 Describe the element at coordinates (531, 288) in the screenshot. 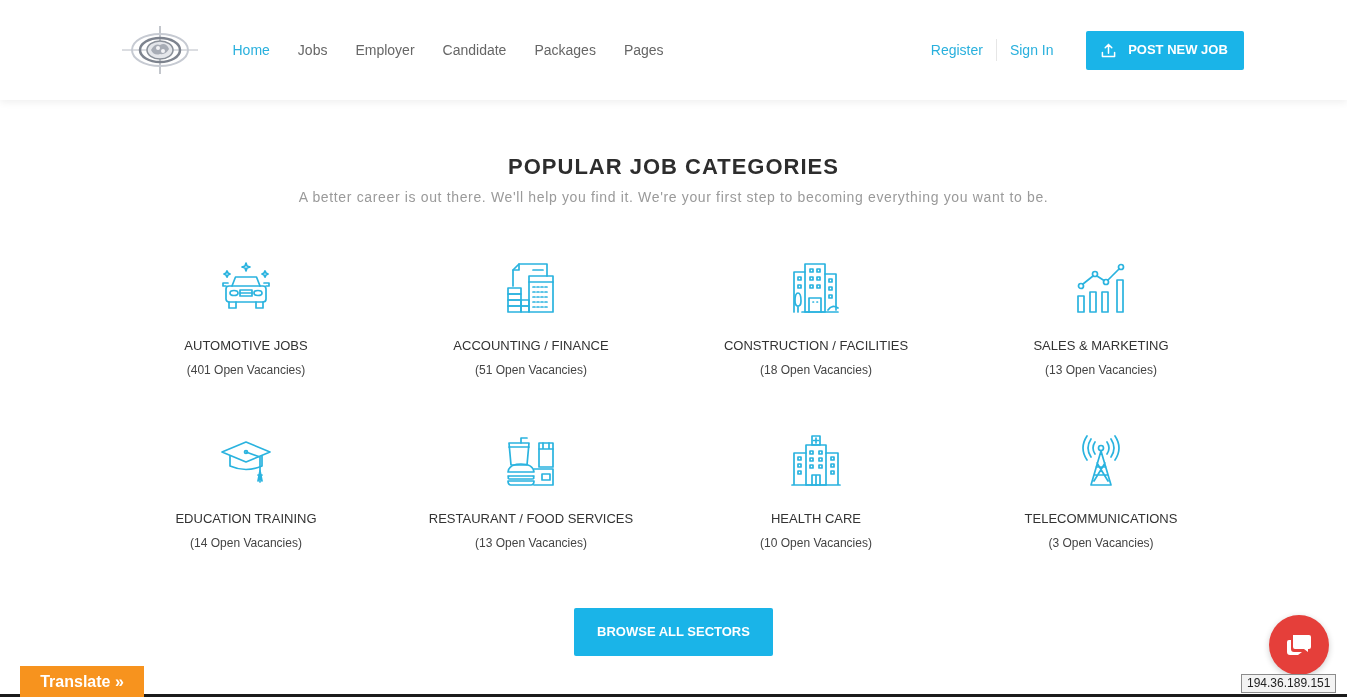

I see `calculator-icon` at that location.